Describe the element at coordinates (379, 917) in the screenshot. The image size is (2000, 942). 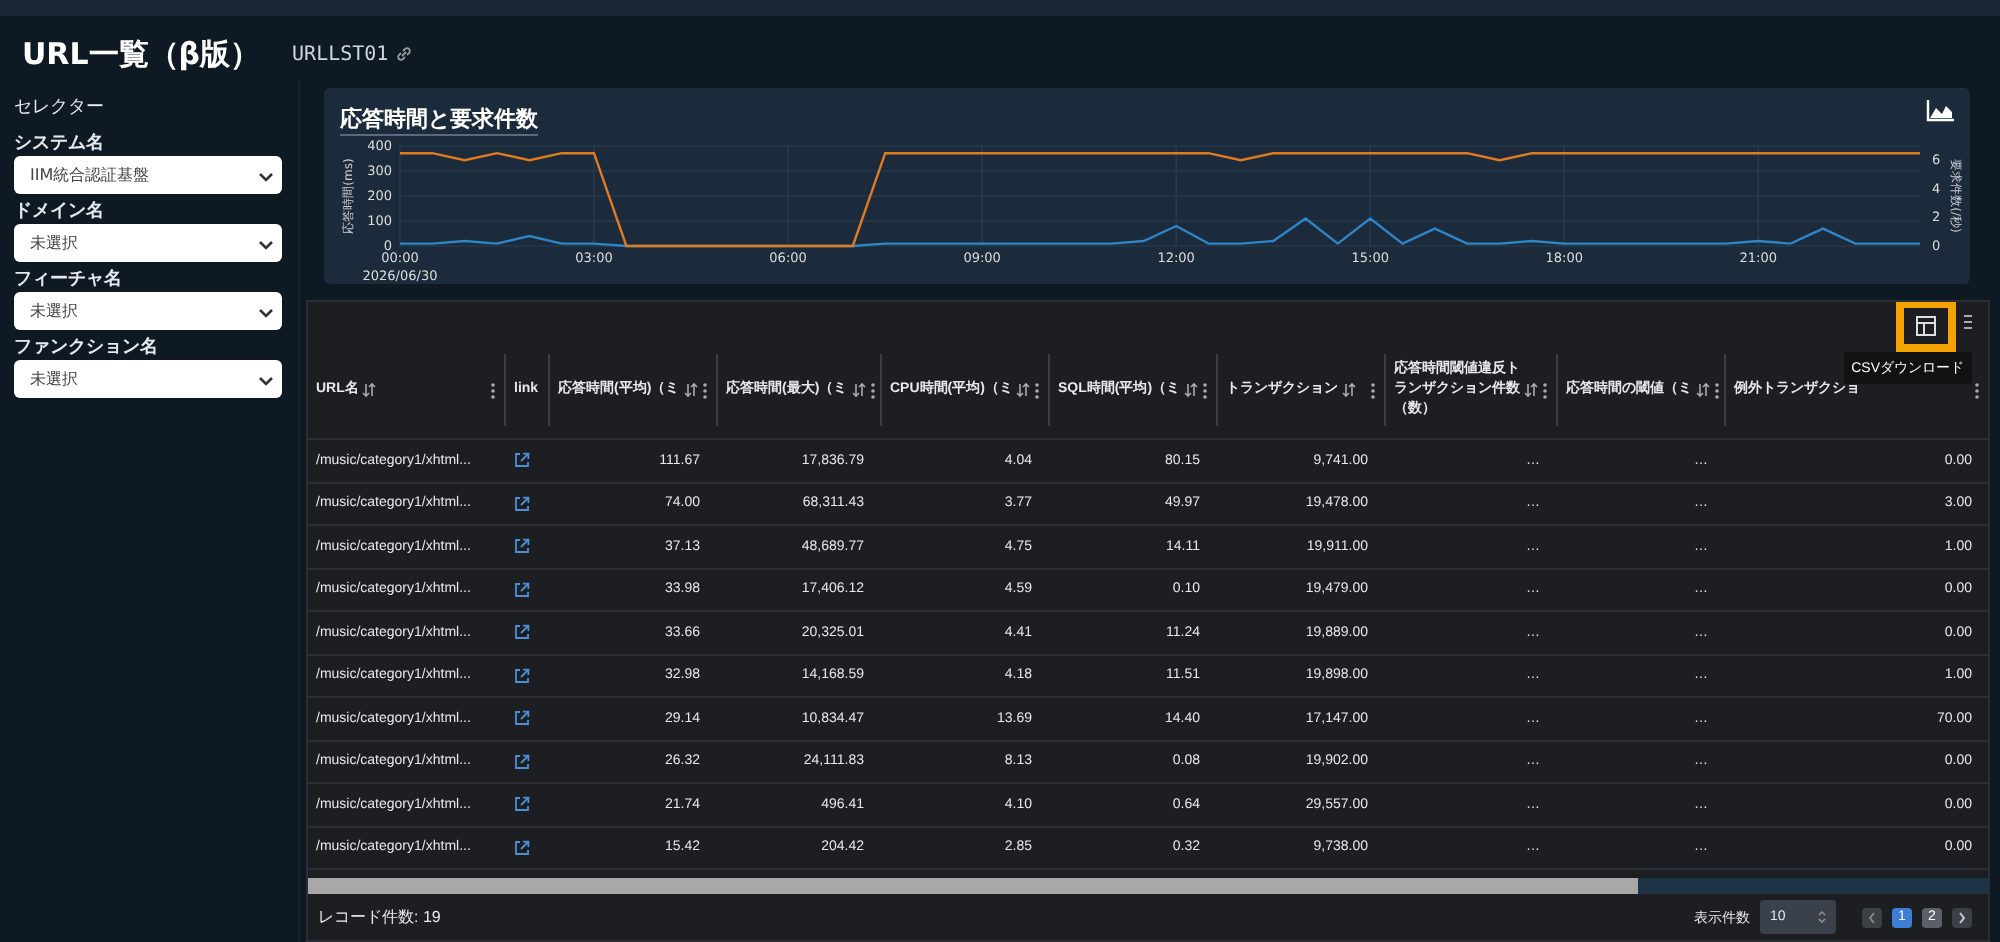
I see `record-count: レコード件数: 19` at that location.